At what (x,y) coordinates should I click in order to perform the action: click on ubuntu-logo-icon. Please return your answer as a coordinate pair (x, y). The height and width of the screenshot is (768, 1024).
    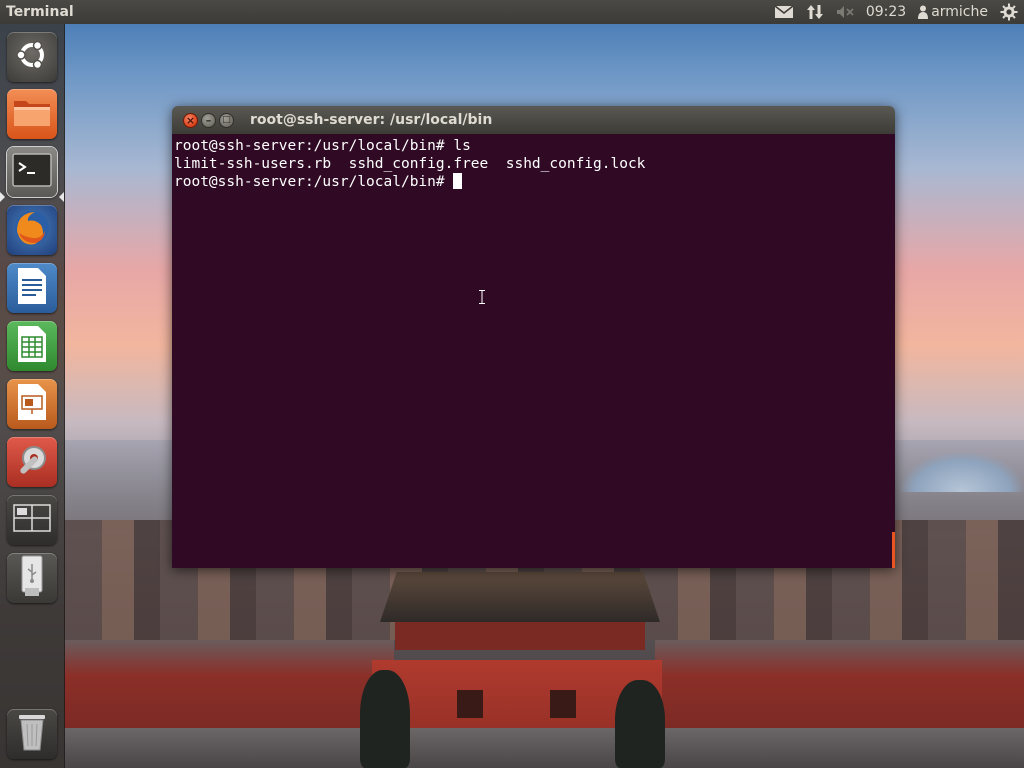
    Looking at the image, I should click on (32, 57).